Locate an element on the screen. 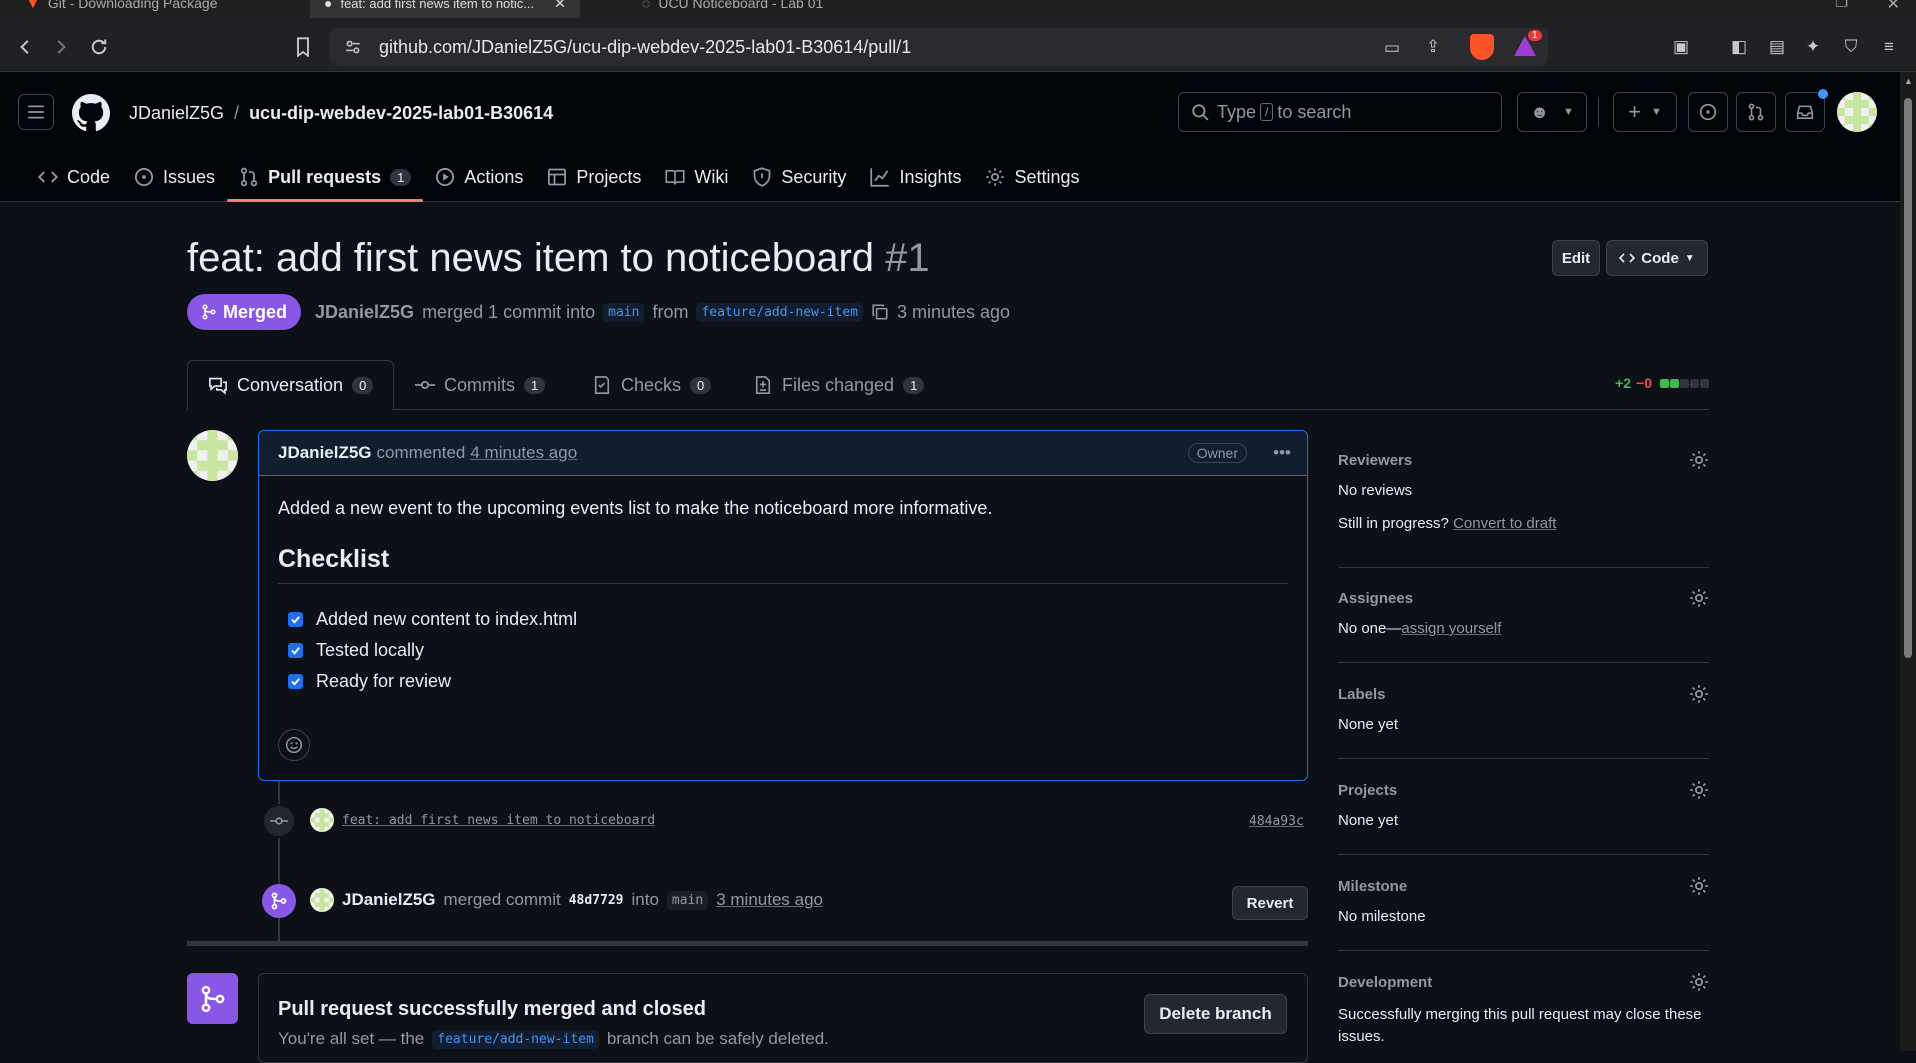 The image size is (1916, 1063). bookmark-button is located at coordinates (303, 47).